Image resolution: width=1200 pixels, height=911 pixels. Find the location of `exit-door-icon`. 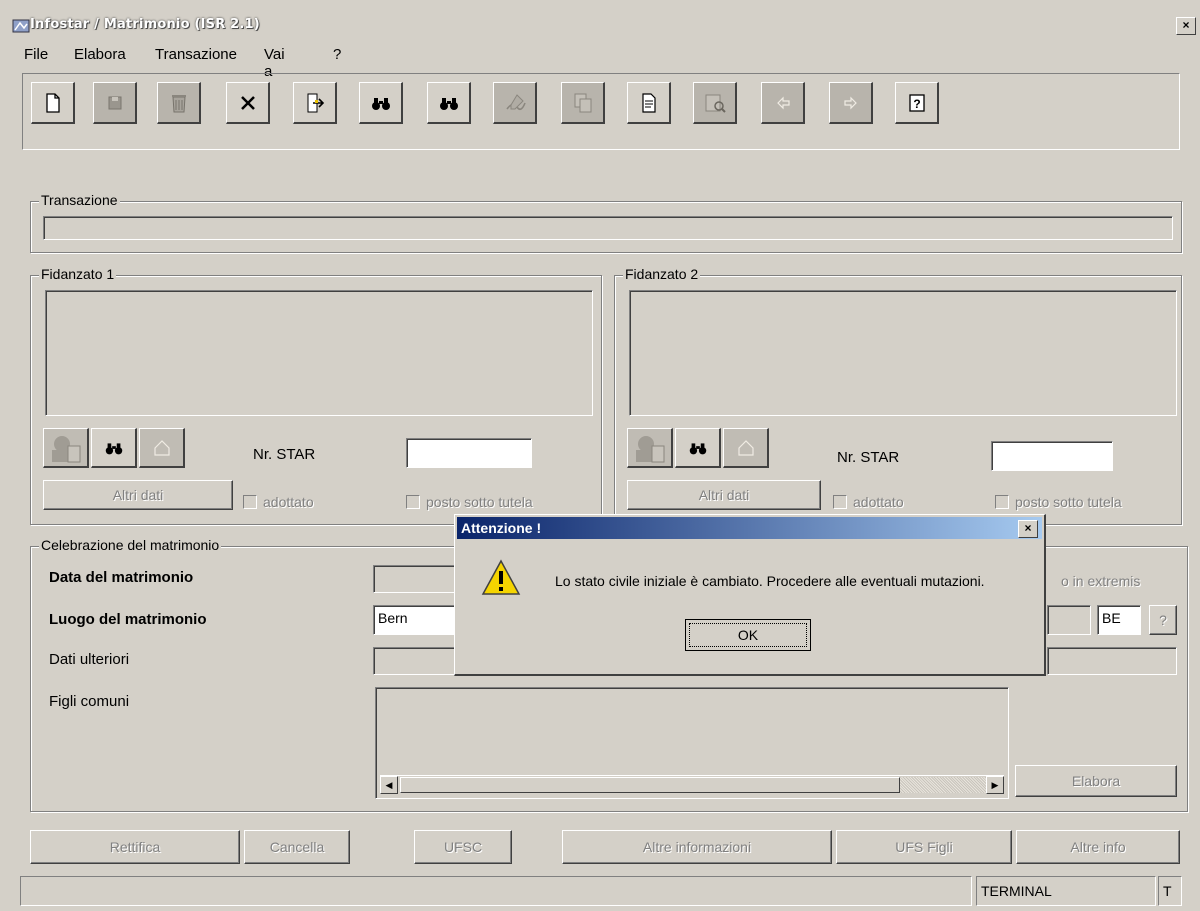

exit-door-icon is located at coordinates (315, 102).